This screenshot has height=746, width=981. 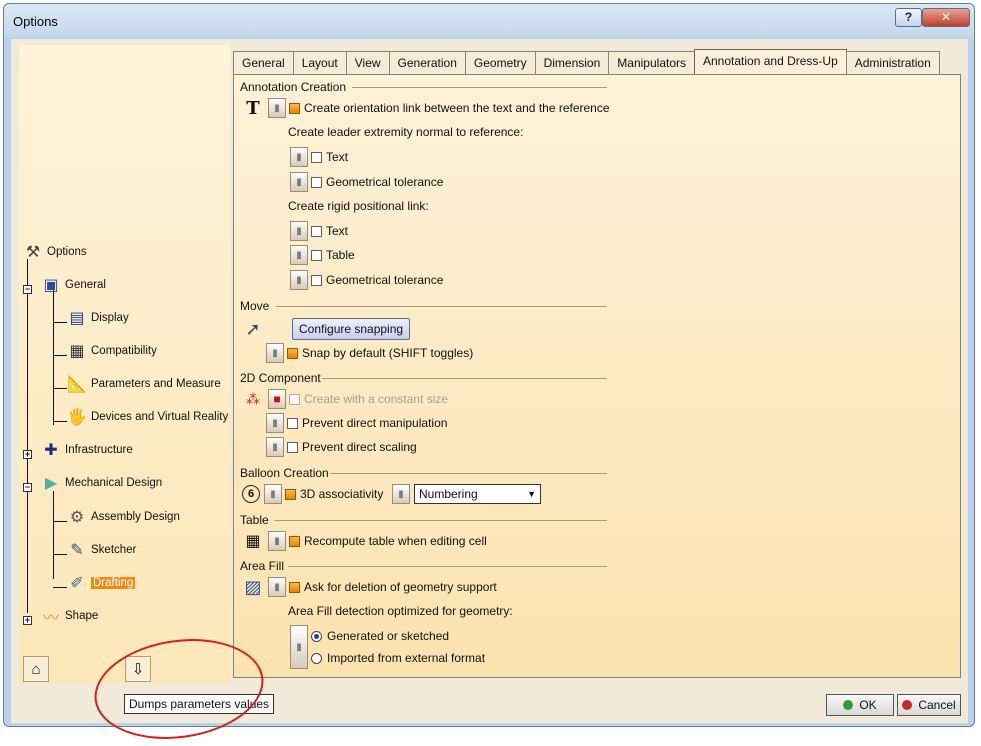 What do you see at coordinates (406, 658) in the screenshot?
I see `imported-label: Imported from external format` at bounding box center [406, 658].